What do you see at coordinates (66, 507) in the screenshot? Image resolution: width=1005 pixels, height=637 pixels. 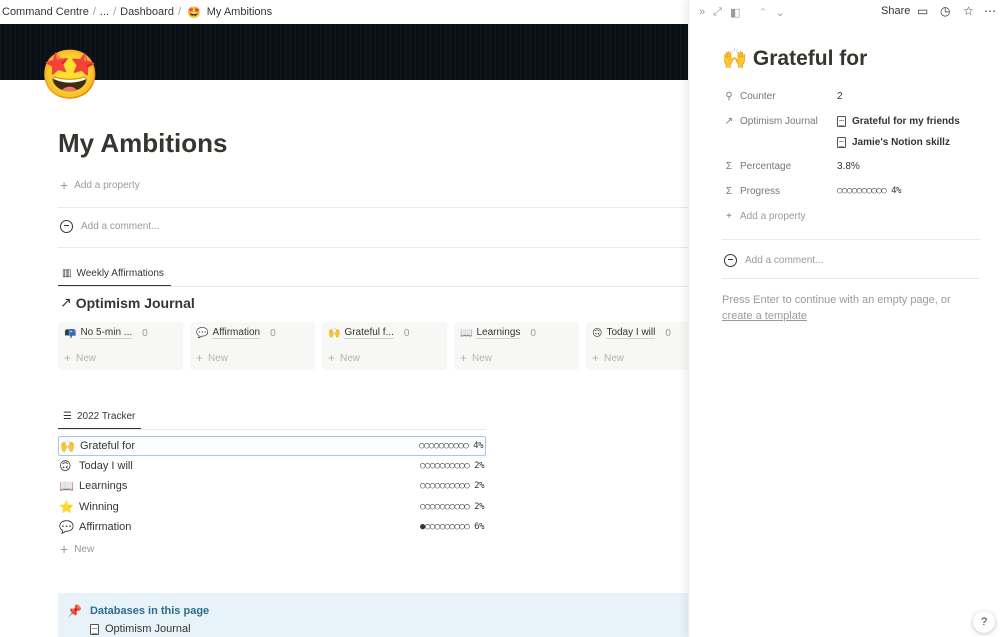 I see `star-icon: ⭐` at bounding box center [66, 507].